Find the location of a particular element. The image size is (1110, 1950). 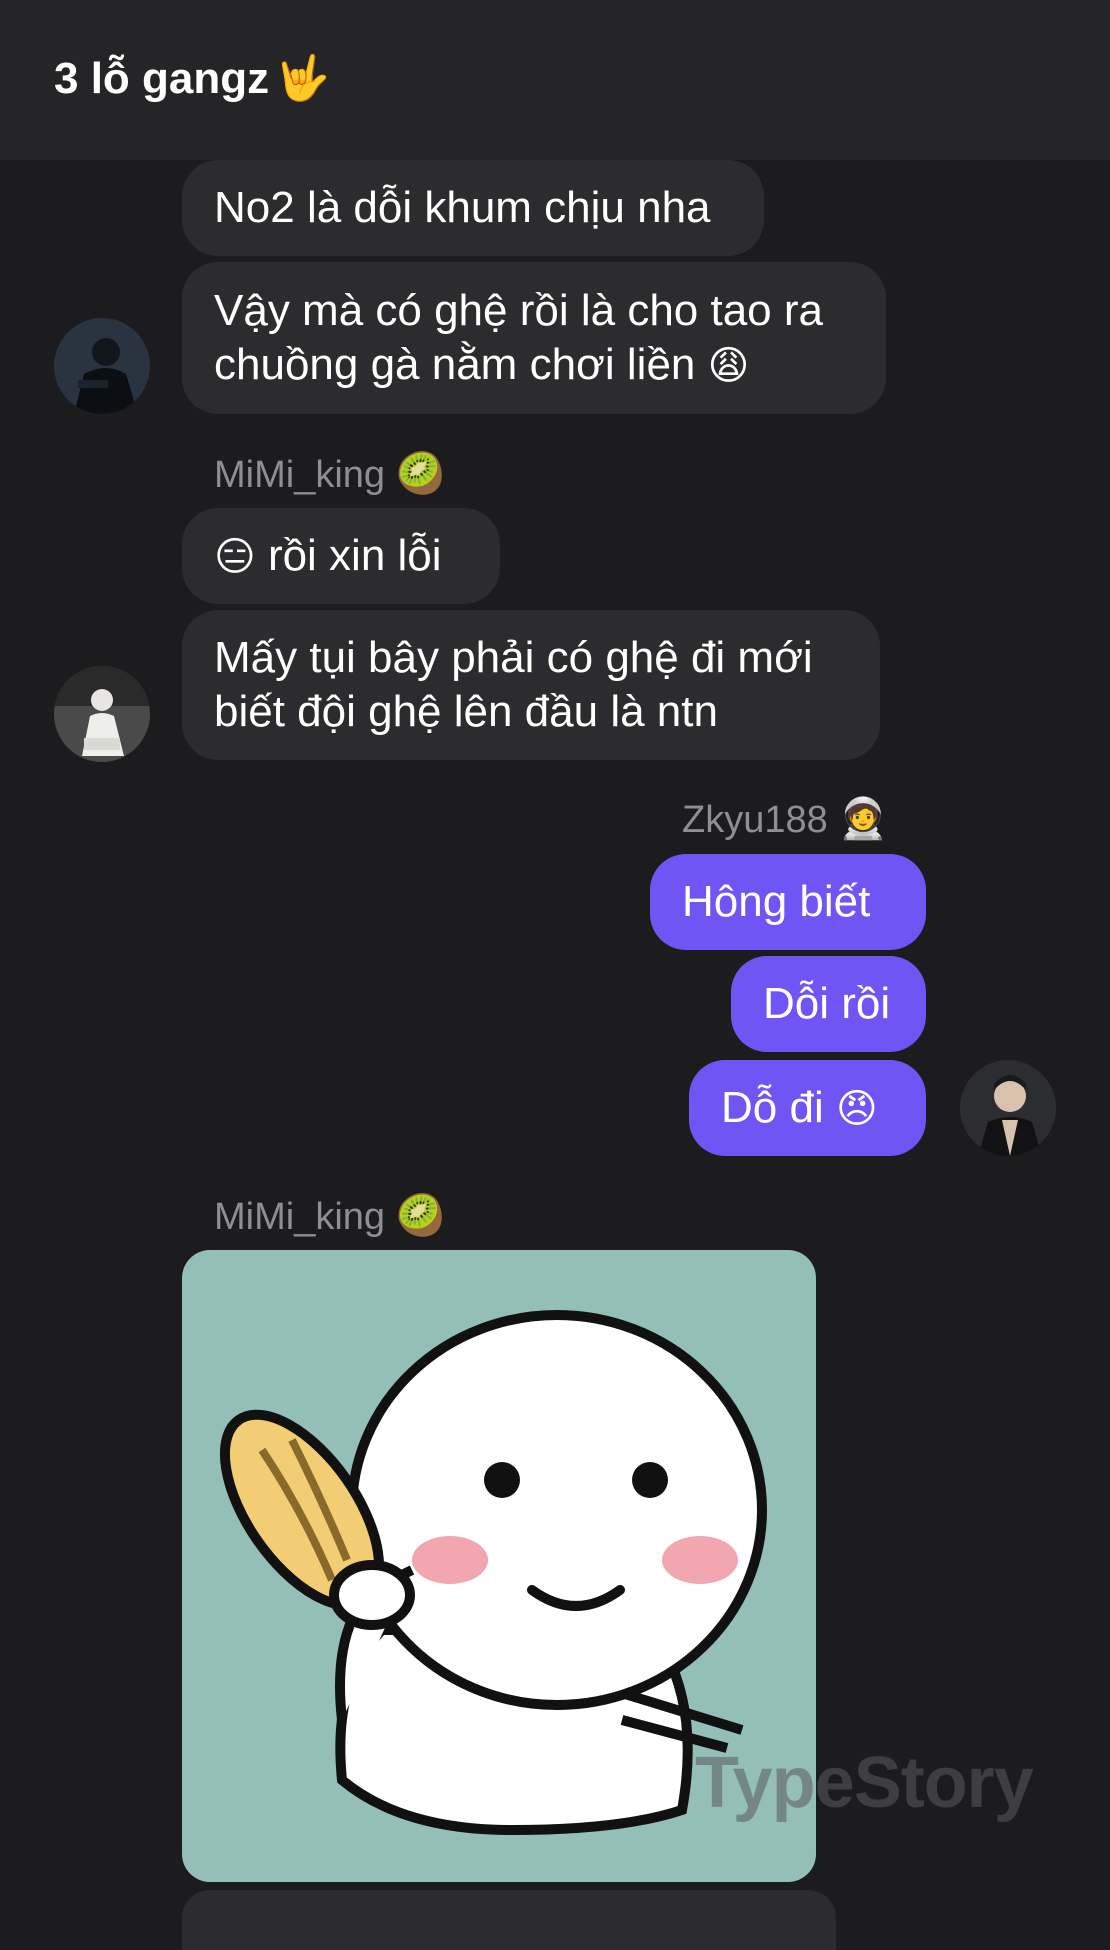

typestory-watermark: TypeStory is located at coordinates (864, 1783).